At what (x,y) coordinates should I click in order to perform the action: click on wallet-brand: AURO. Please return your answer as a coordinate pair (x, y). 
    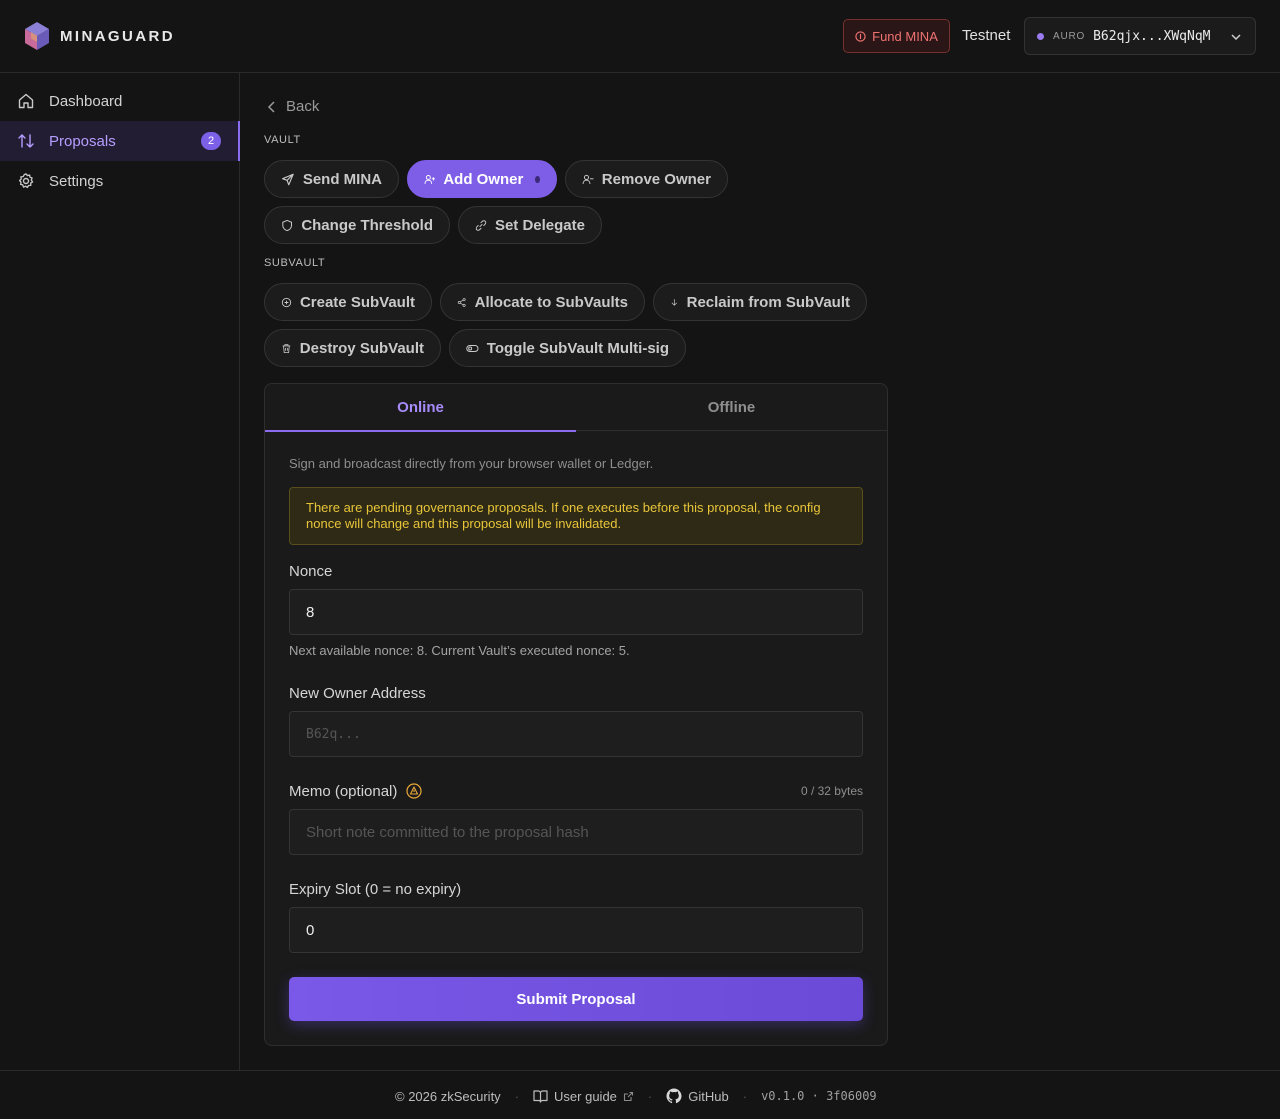
    Looking at the image, I should click on (1069, 36).